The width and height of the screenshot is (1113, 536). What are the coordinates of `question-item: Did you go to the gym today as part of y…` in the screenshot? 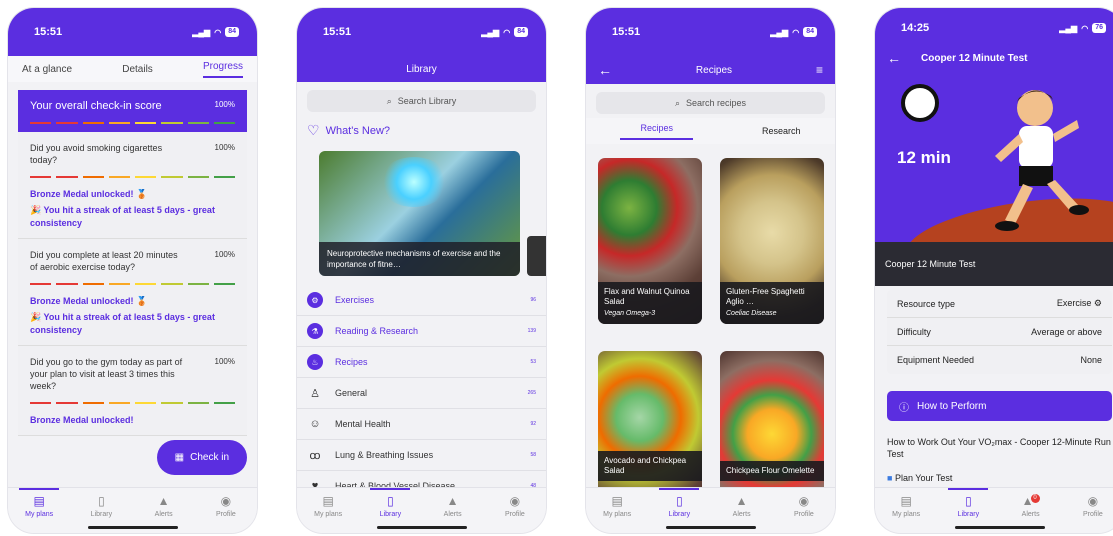 It's located at (132, 391).